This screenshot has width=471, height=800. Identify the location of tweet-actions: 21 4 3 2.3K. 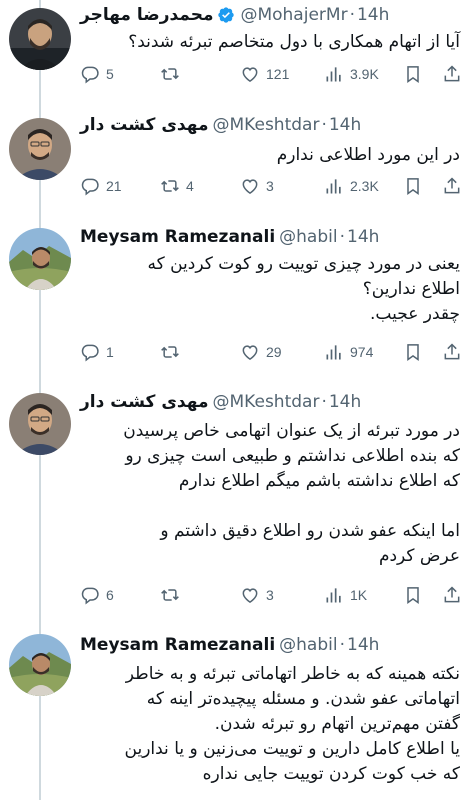
(272, 186).